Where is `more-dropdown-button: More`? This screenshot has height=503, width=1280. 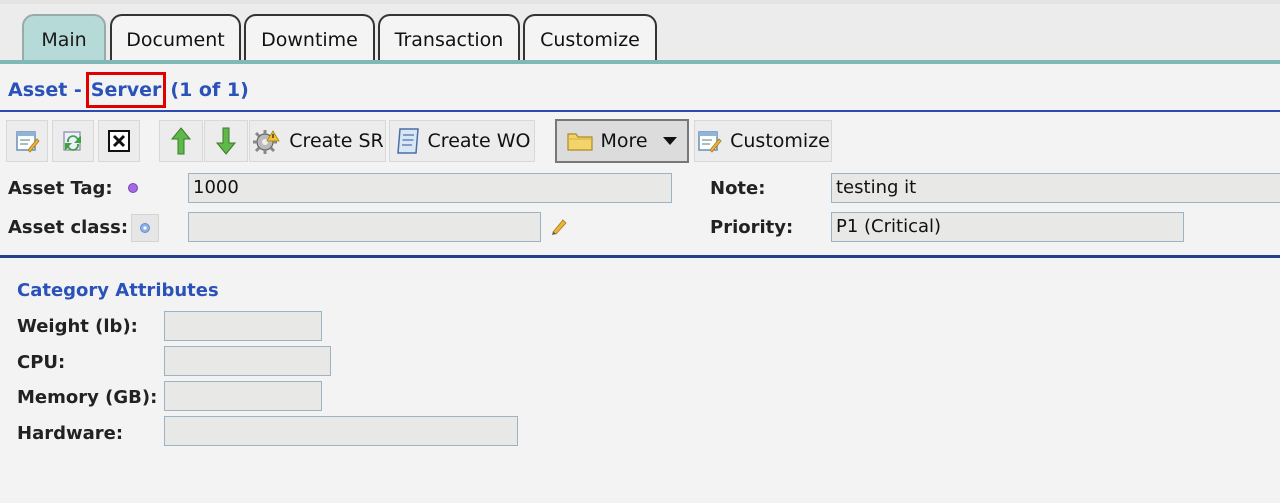
more-dropdown-button: More is located at coordinates (622, 141).